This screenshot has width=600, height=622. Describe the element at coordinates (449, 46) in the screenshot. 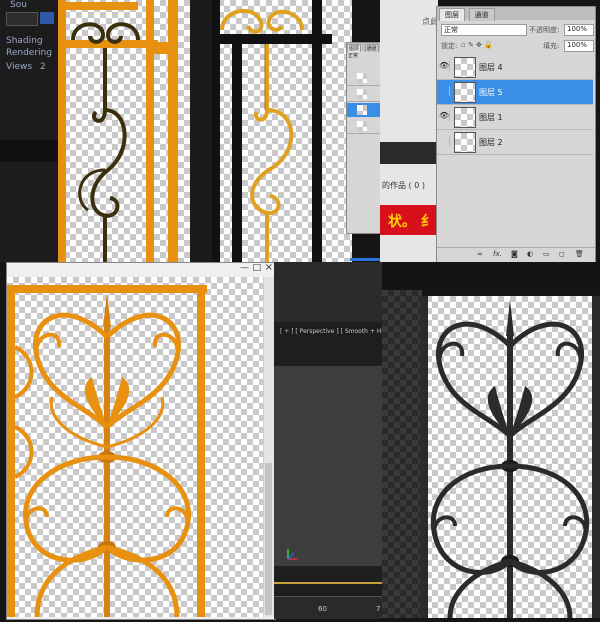

I see `lock-label: 锁定:` at that location.